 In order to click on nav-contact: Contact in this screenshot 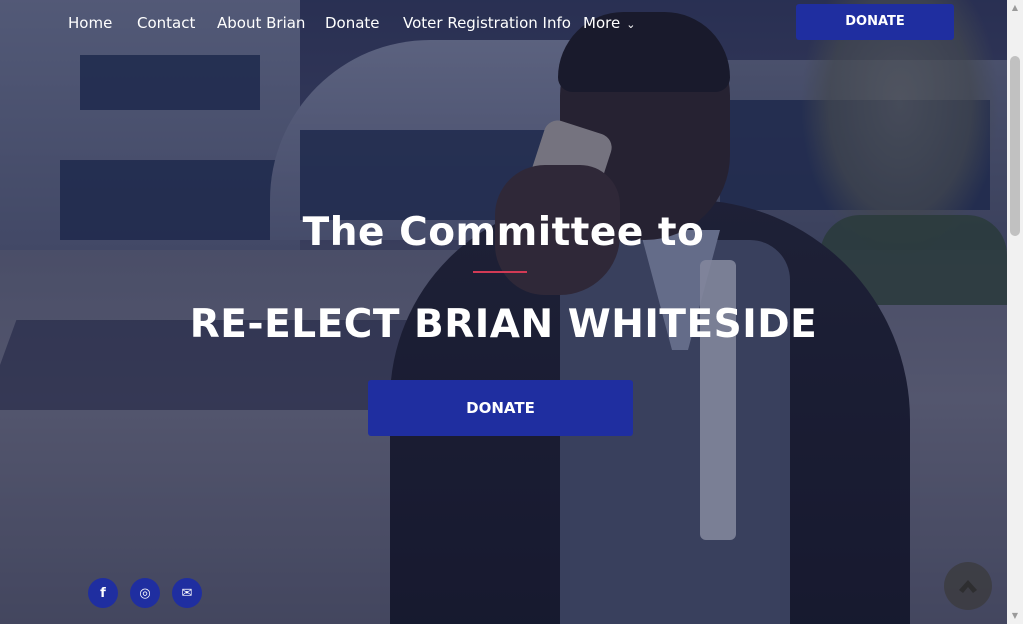, I will do `click(166, 23)`.